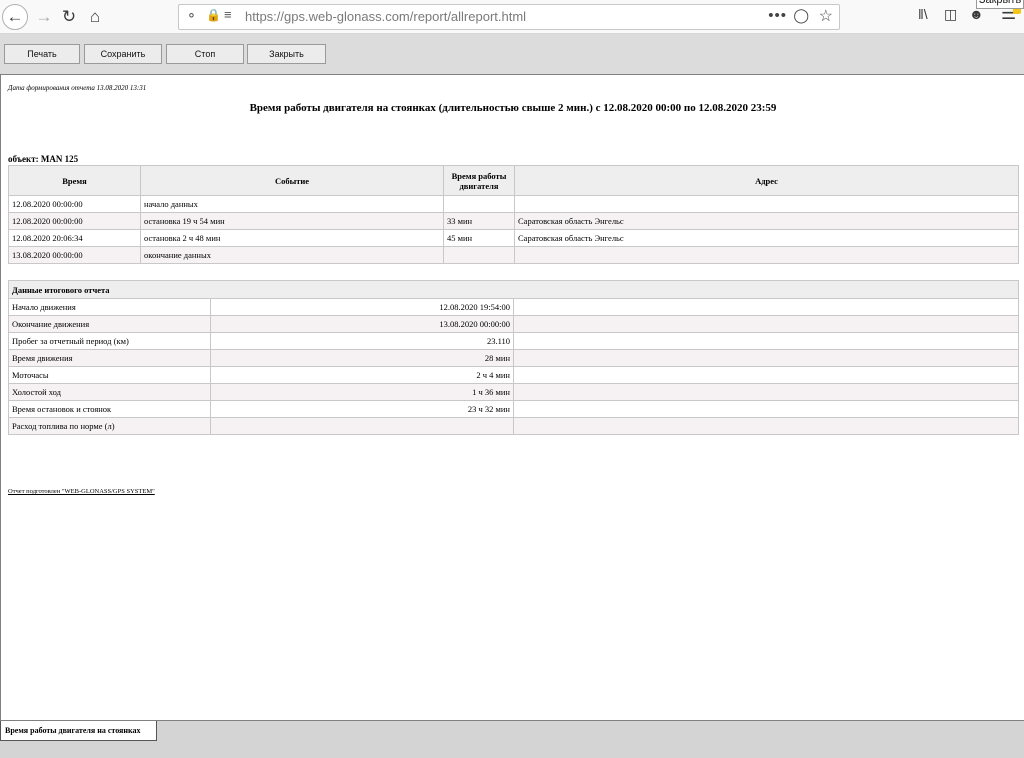 Image resolution: width=1024 pixels, height=758 pixels. What do you see at coordinates (512, 739) in the screenshot?
I see `bottom-tab-bar: Время работы двигателя на стоянках` at bounding box center [512, 739].